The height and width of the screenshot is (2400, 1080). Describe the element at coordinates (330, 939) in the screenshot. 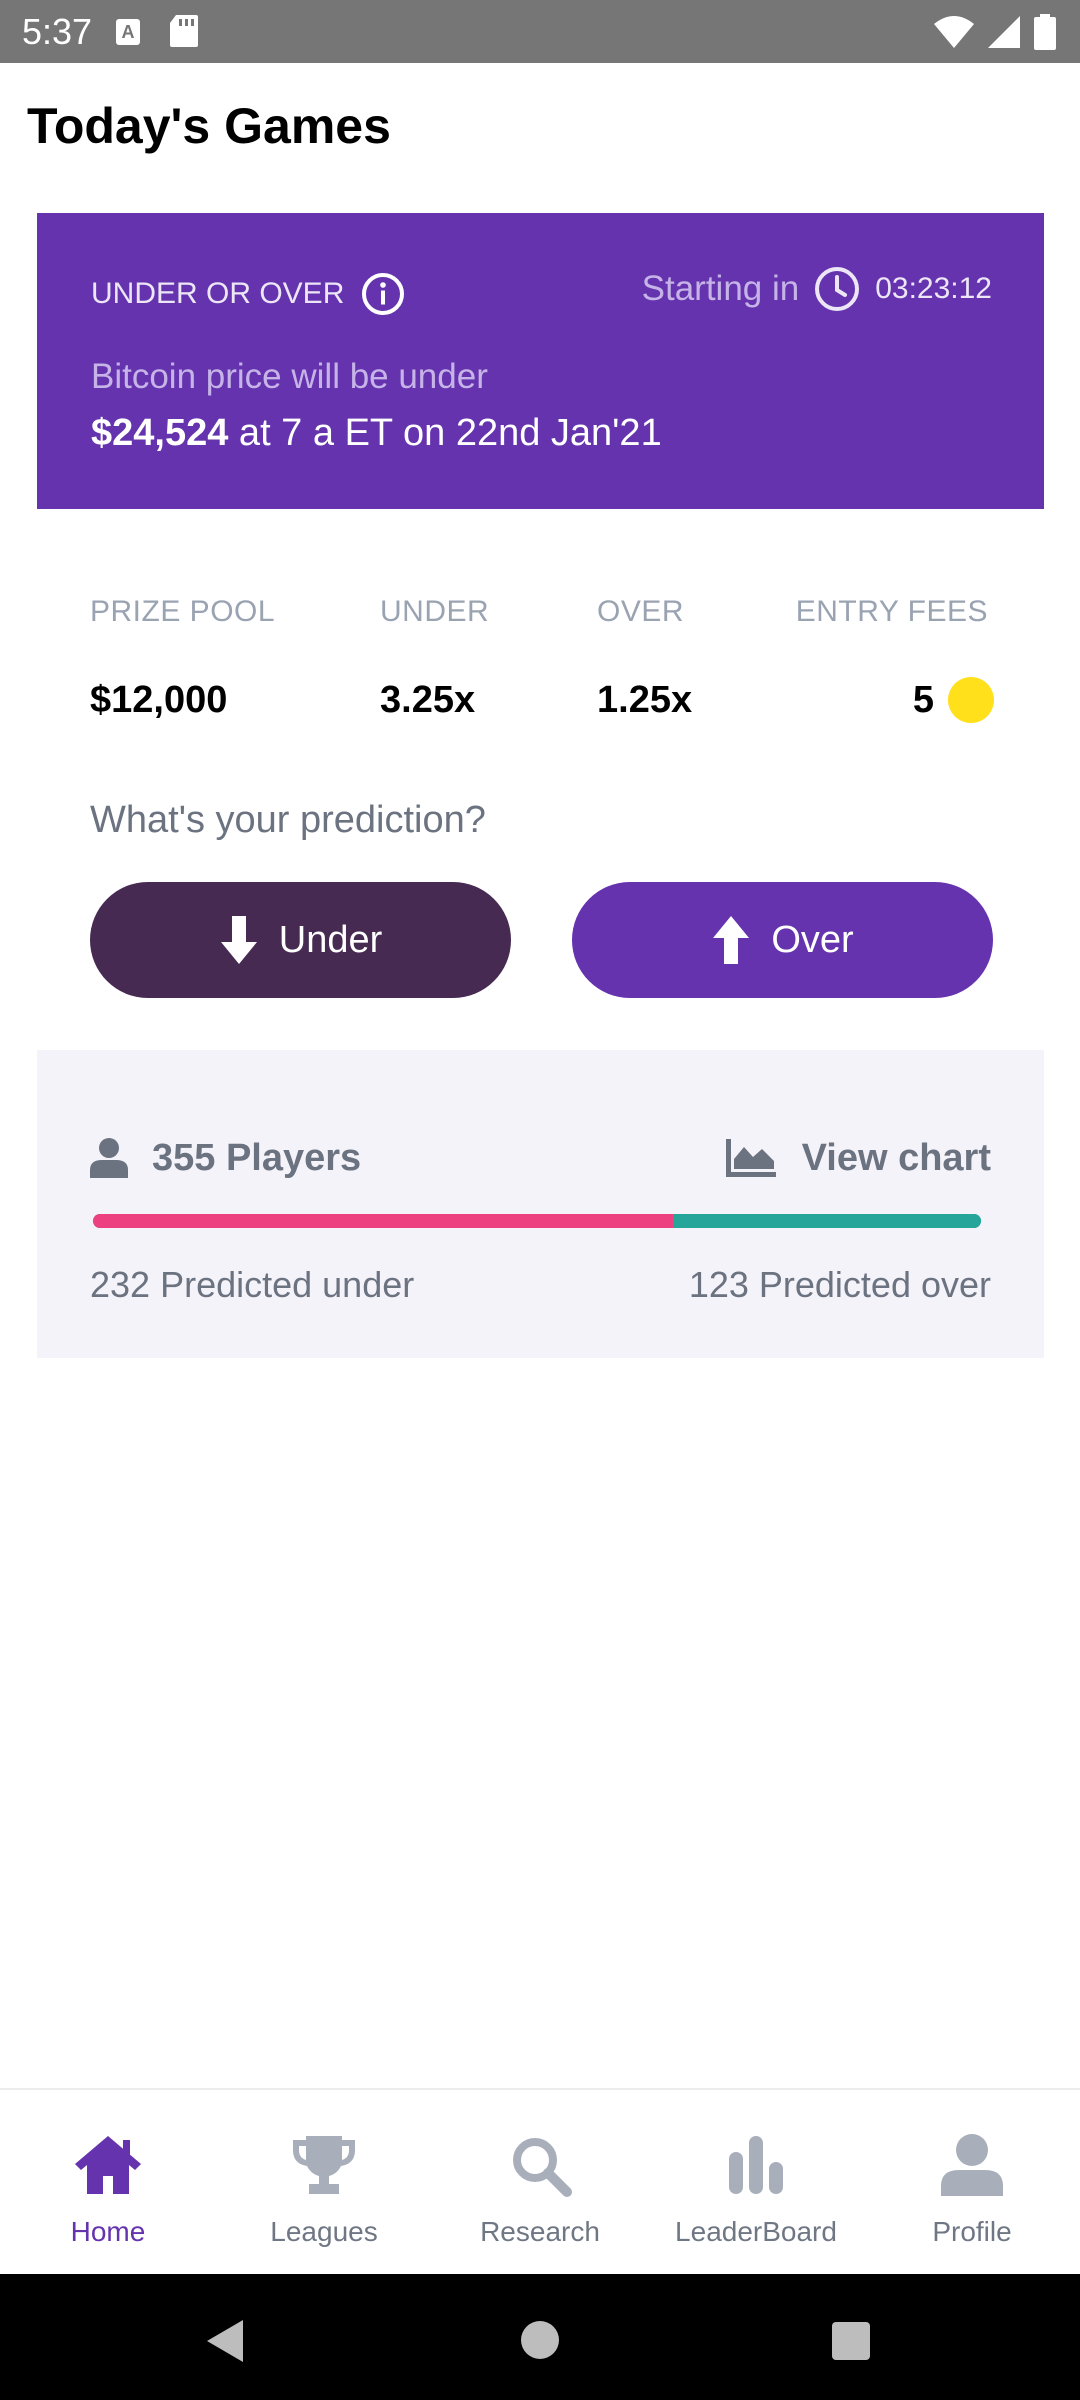

I see `under-button-label: Under` at that location.